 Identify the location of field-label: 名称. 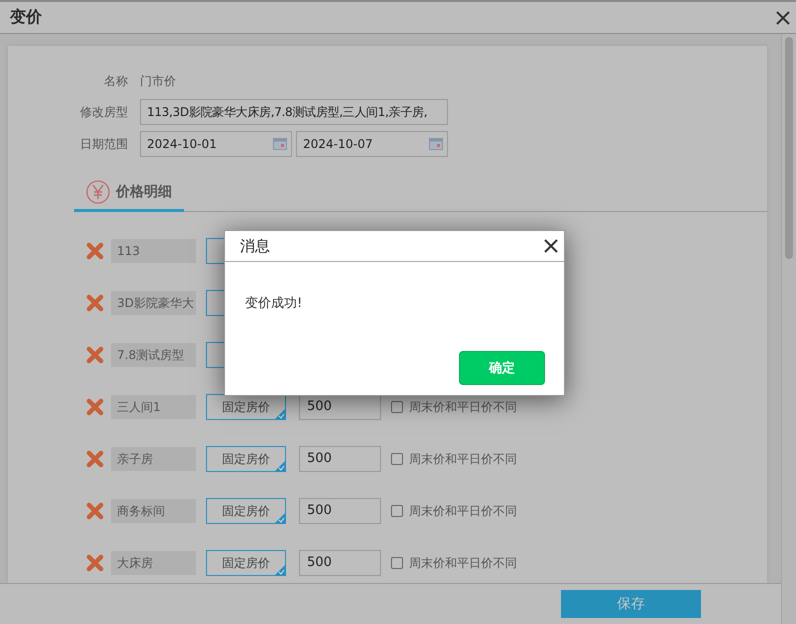
(115, 81).